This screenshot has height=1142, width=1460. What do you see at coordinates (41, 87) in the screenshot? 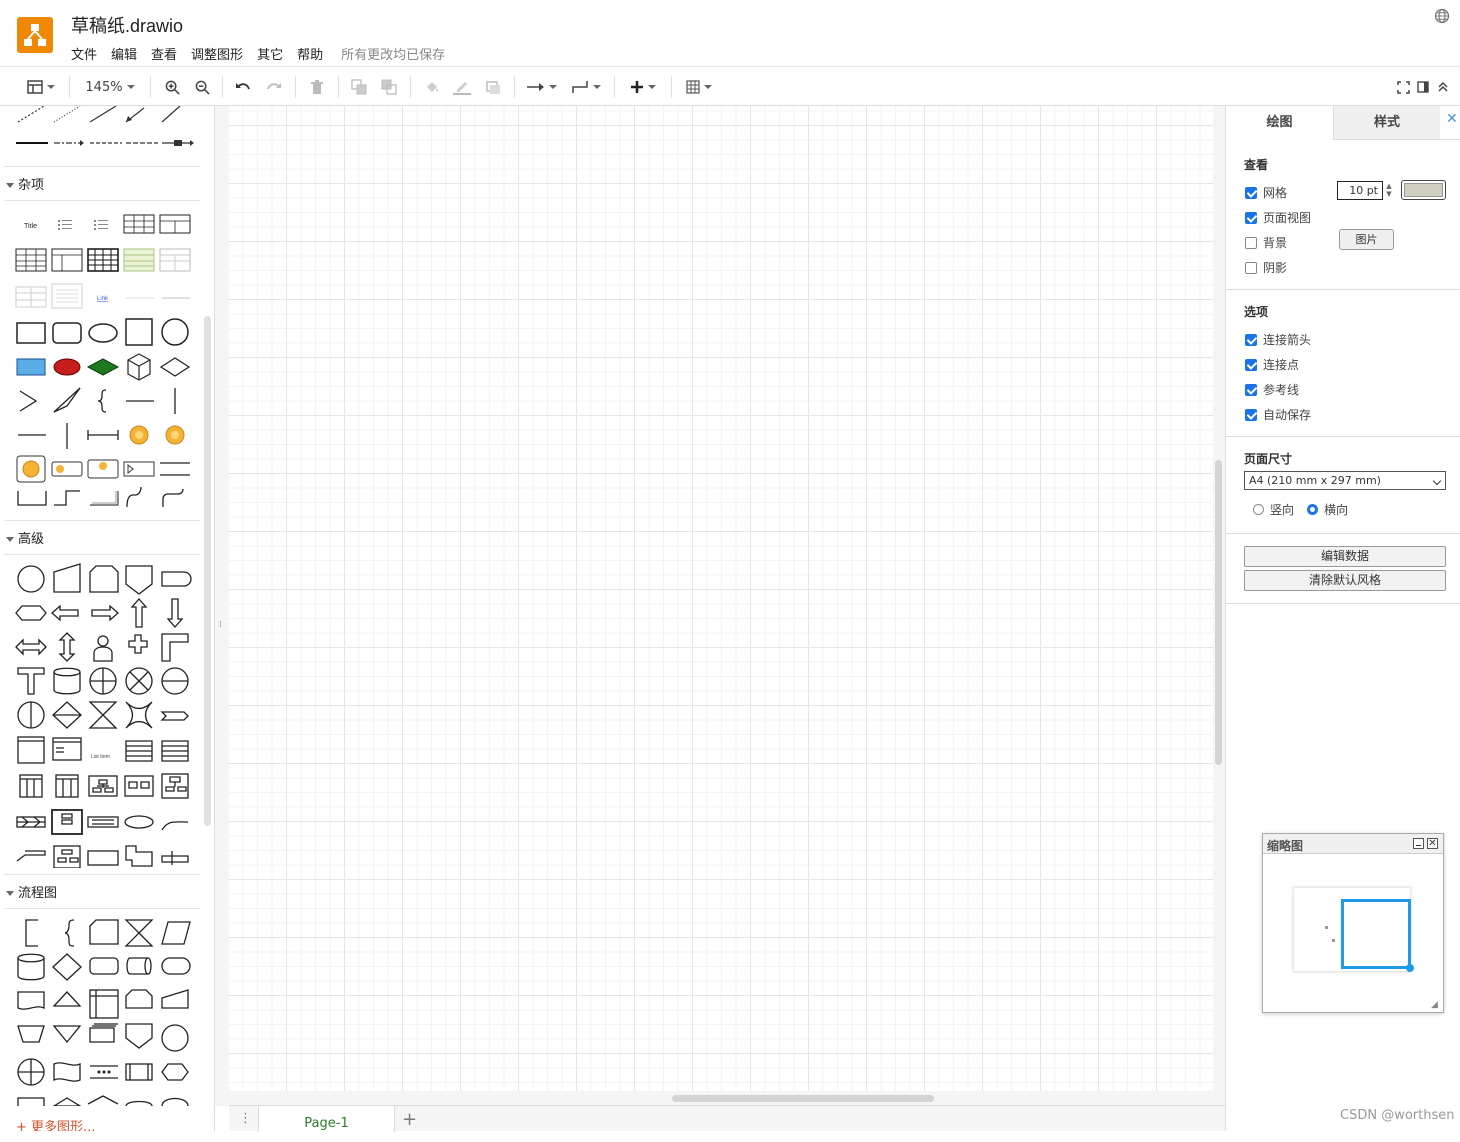
I see `toggle-panels-button` at bounding box center [41, 87].